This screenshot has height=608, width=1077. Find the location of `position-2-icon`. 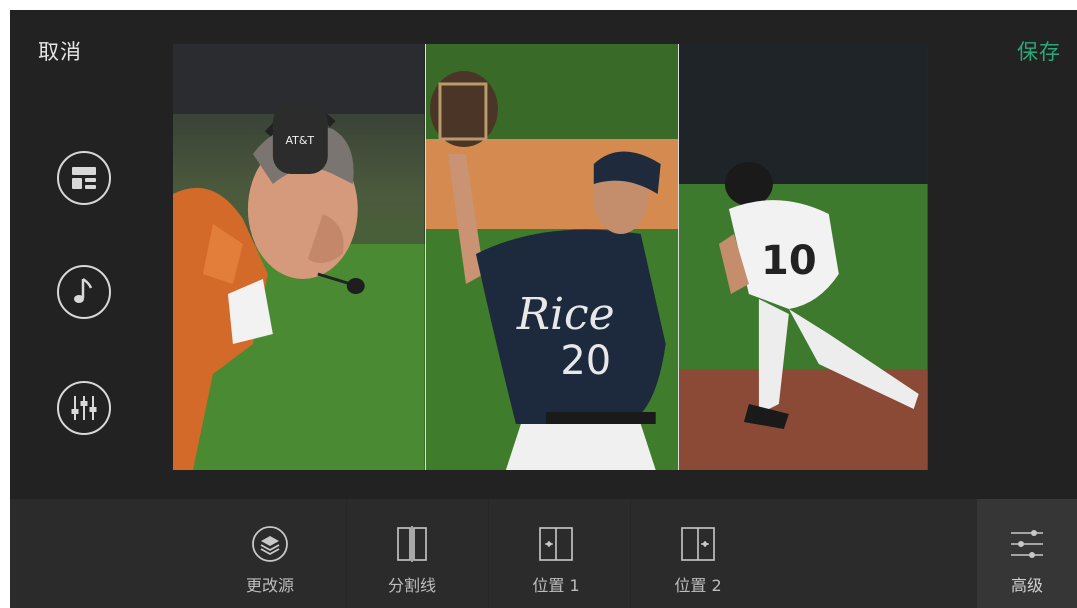

position-2-icon is located at coordinates (698, 544).